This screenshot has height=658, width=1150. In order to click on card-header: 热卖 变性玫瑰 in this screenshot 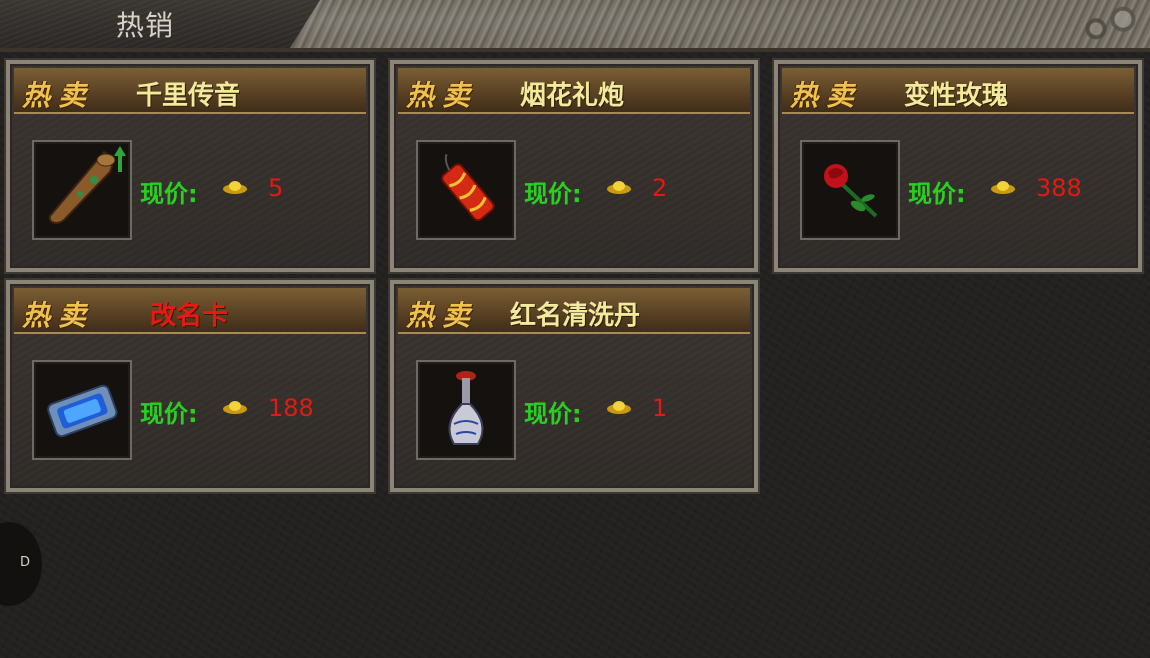, I will do `click(958, 91)`.